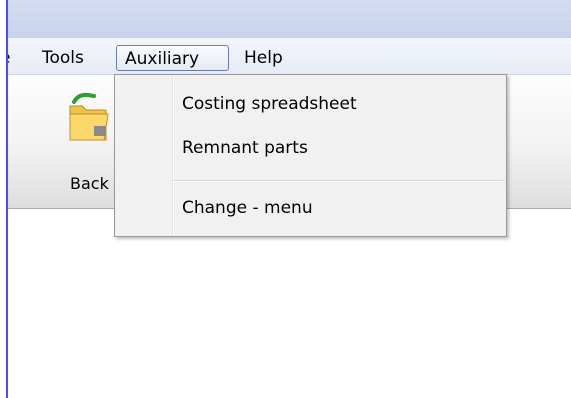  Describe the element at coordinates (285, 19) in the screenshot. I see `title-bar` at that location.